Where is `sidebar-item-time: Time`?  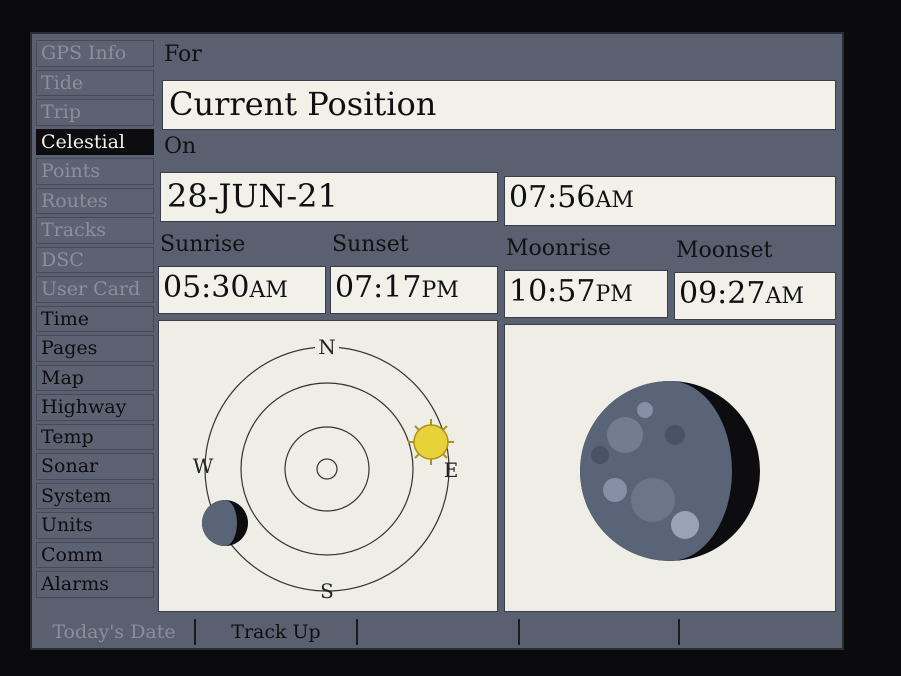 sidebar-item-time: Time is located at coordinates (95, 318).